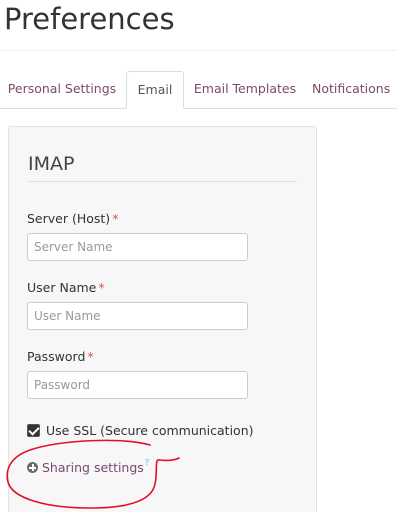  What do you see at coordinates (56, 356) in the screenshot?
I see `password-label-text: Password` at bounding box center [56, 356].